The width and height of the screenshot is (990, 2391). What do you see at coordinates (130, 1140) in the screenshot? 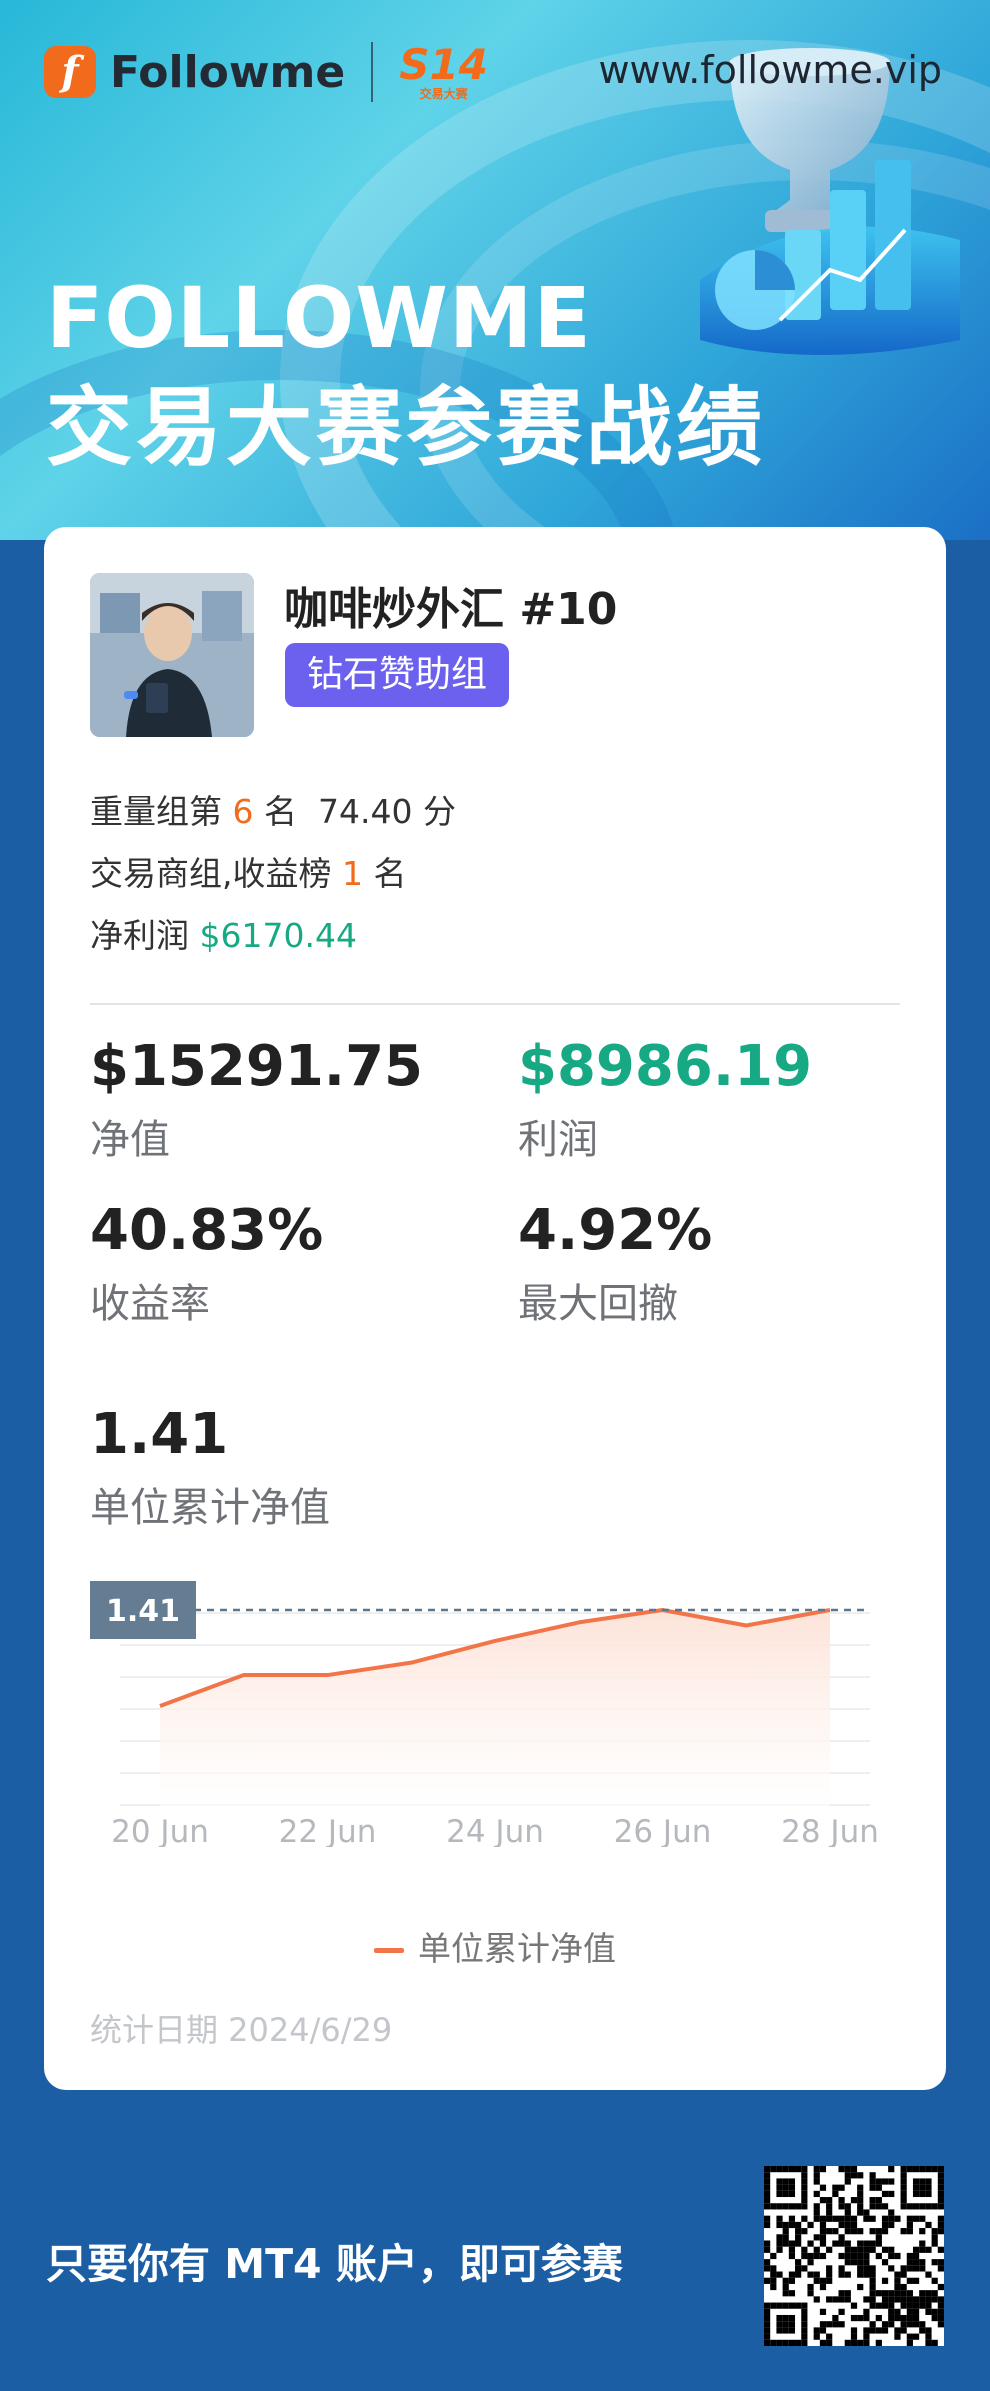
I see `equity-label: 净值` at bounding box center [130, 1140].